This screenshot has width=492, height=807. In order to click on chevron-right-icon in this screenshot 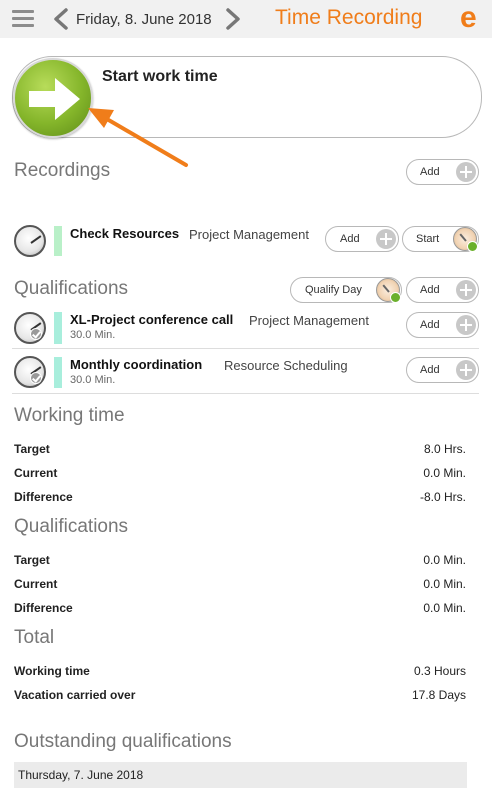, I will do `click(233, 19)`.